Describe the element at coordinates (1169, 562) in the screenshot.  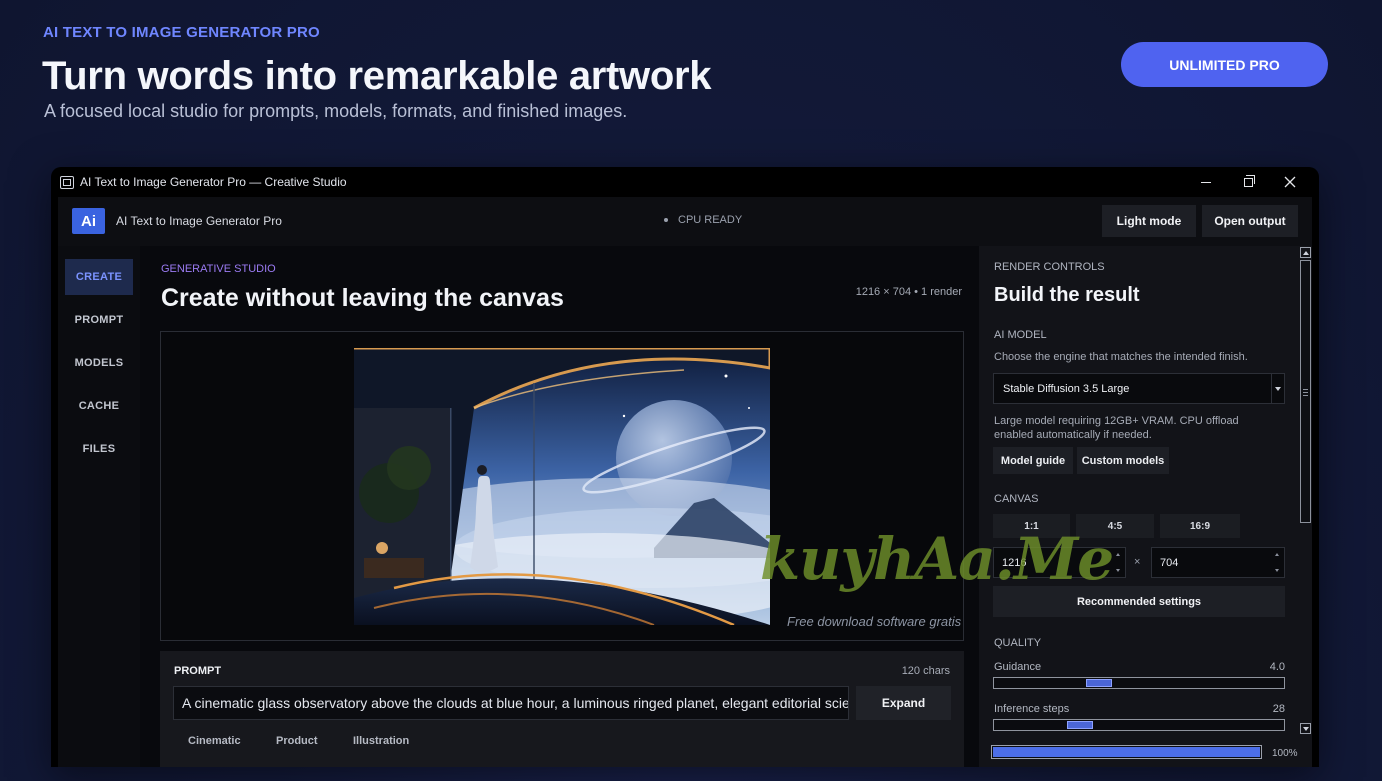
I see `height-value: 704` at that location.